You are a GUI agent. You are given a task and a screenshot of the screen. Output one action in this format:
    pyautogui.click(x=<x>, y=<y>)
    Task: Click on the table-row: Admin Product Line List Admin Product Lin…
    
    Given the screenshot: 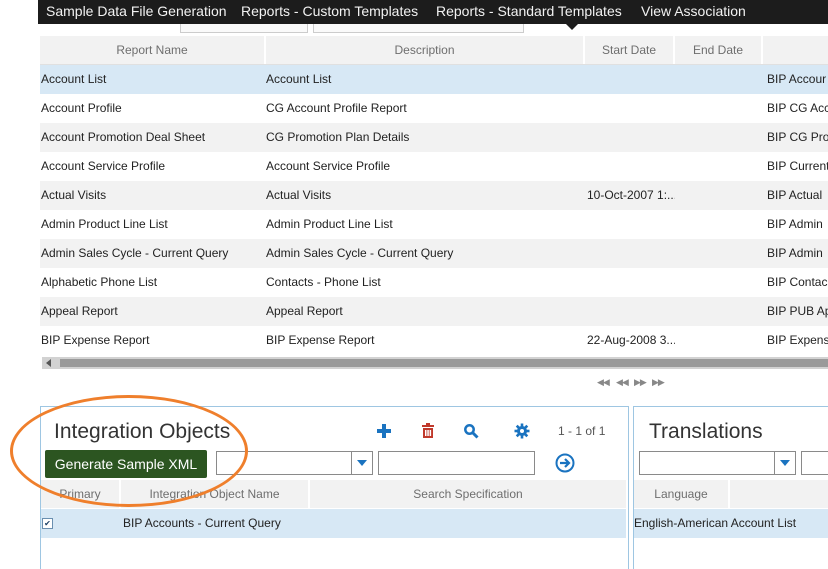 What is the action you would take?
    pyautogui.click(x=434, y=224)
    